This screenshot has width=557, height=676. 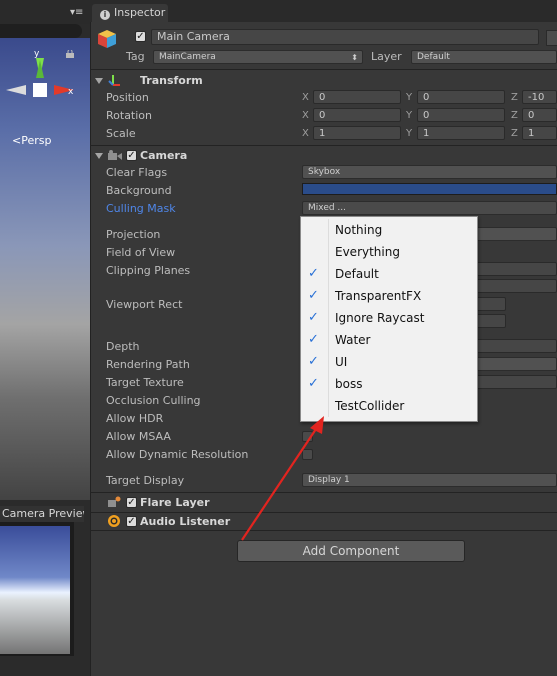 I want to click on info-icon: i, so click(x=105, y=15).